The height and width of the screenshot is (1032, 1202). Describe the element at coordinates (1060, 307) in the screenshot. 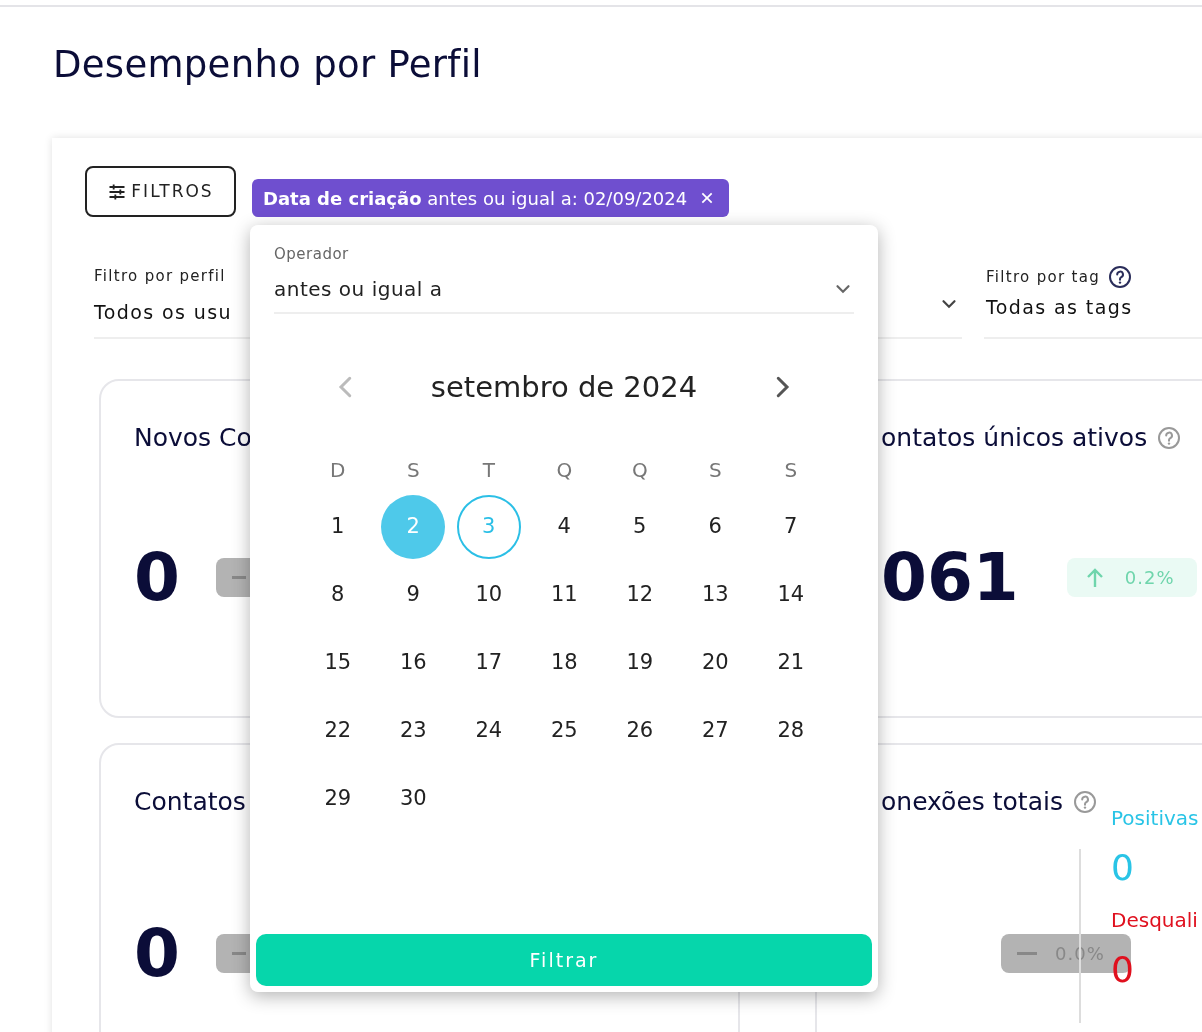

I see `filter-value: Todas as tags` at that location.